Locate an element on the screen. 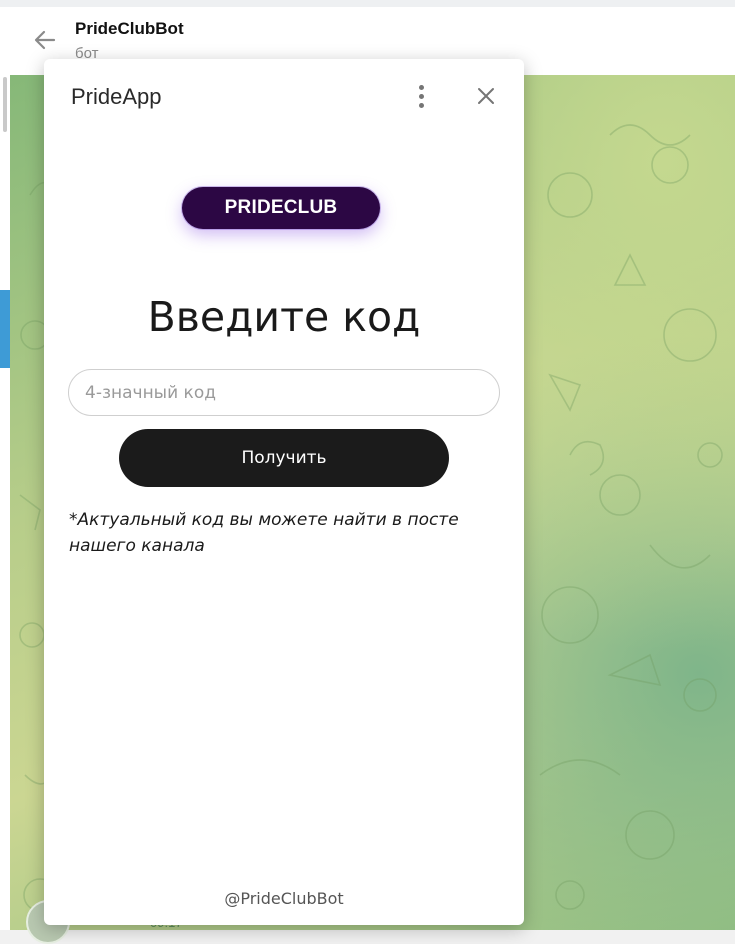  back-arrow-icon is located at coordinates (45, 40).